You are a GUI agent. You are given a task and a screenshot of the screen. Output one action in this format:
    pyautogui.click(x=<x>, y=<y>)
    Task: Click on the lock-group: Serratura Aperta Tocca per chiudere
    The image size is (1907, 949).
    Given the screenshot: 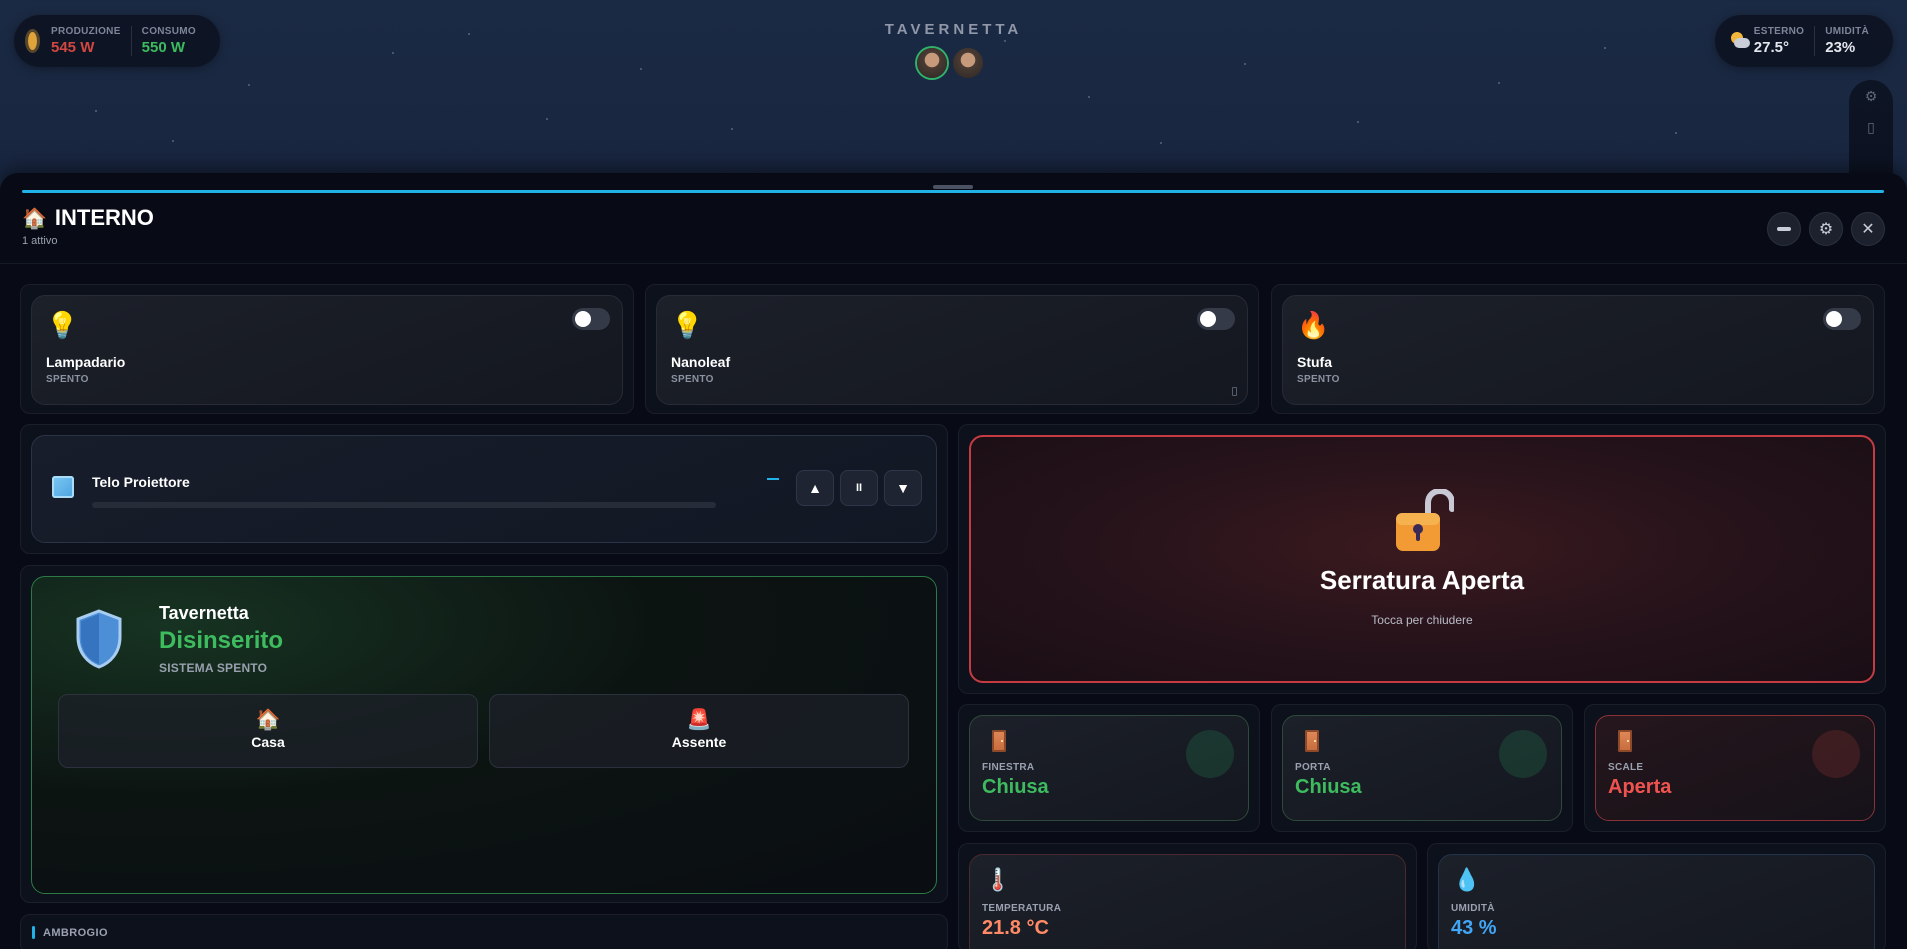 What is the action you would take?
    pyautogui.click(x=1422, y=559)
    